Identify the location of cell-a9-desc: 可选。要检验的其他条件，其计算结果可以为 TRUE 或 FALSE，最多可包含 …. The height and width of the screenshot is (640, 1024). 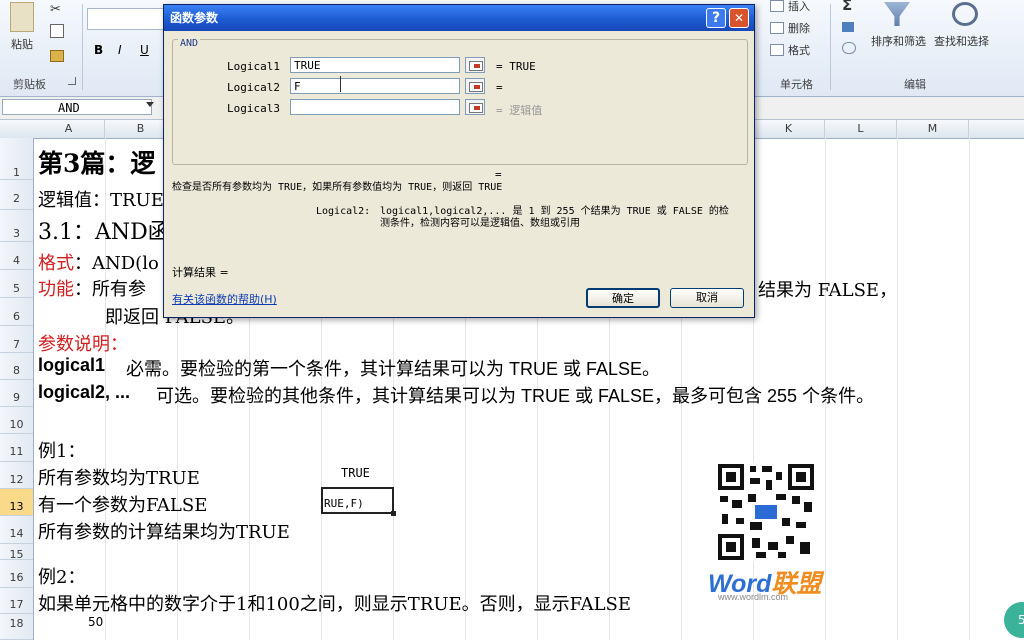
(515, 395).